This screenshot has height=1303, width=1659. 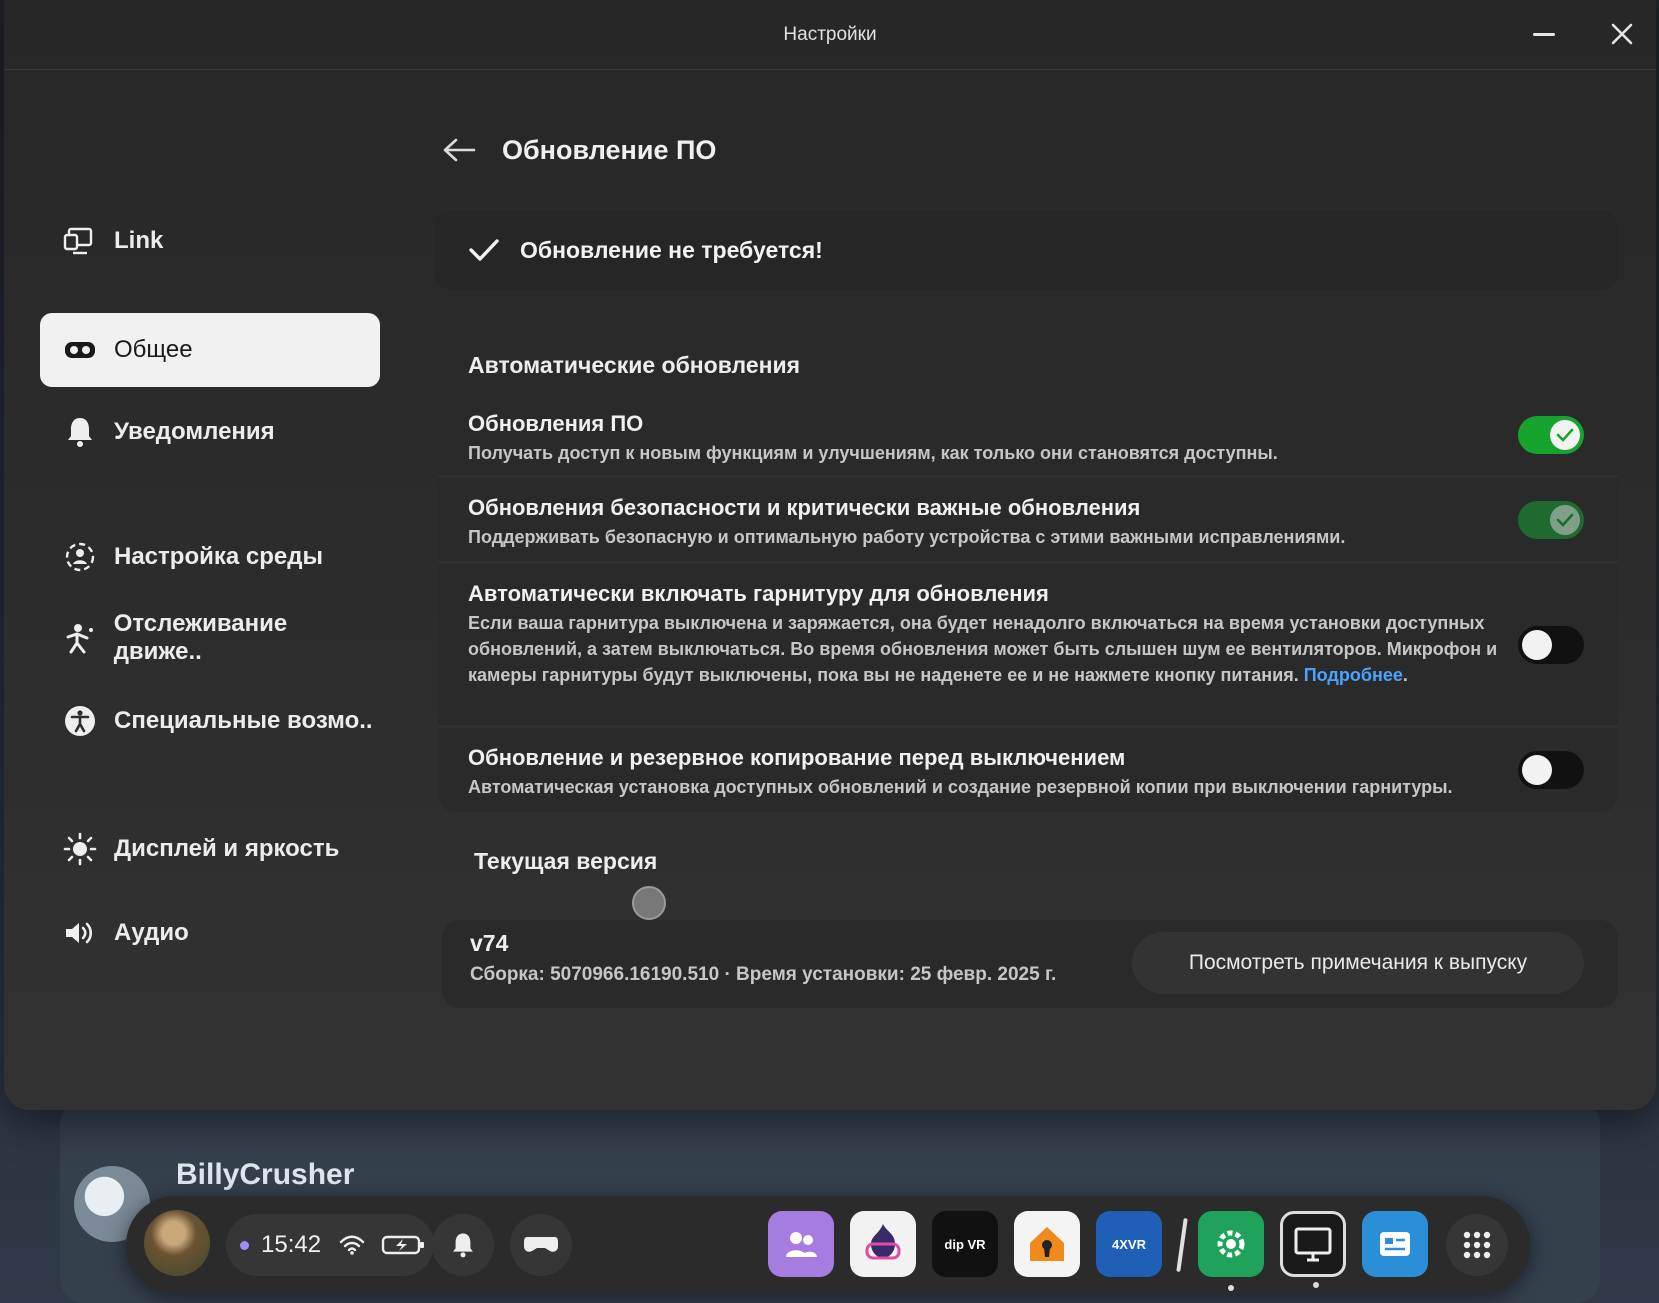 I want to click on sidebar-item-accessibility: Специальные возмо.., so click(x=210, y=721).